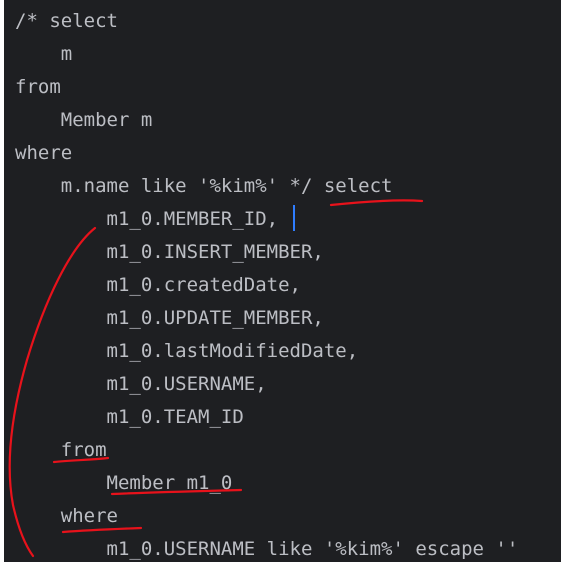 The height and width of the screenshot is (562, 561). I want to click on code-line-7: m1_0.MEMBER_ID,, so click(147, 219).